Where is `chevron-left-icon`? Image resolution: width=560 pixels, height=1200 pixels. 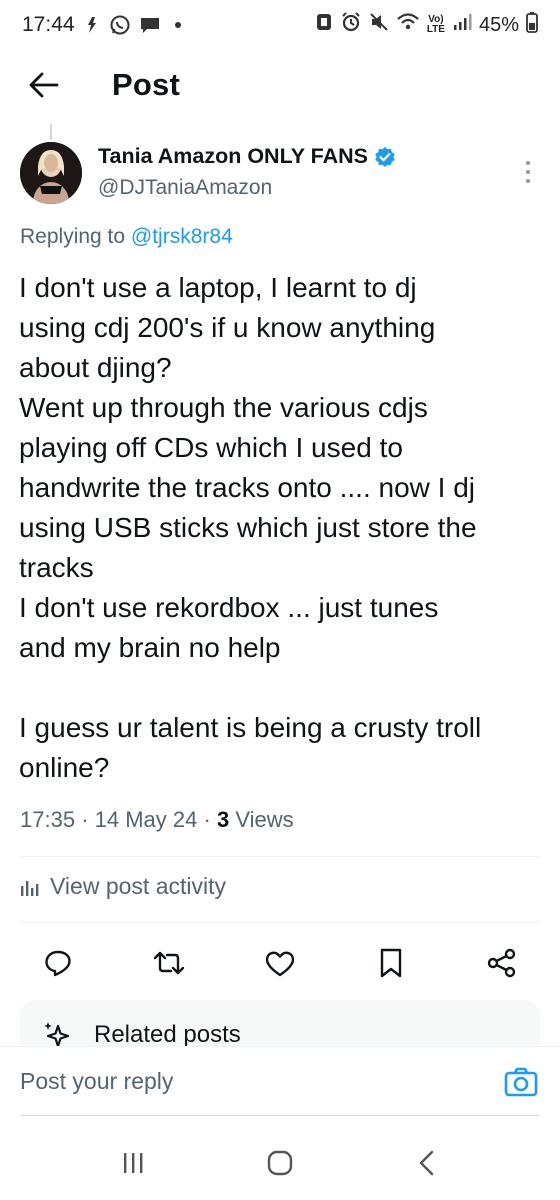
chevron-left-icon is located at coordinates (426, 1162).